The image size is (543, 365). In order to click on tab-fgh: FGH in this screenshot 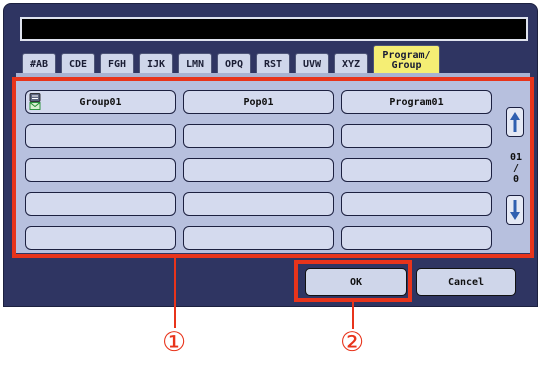, I will do `click(117, 64)`.